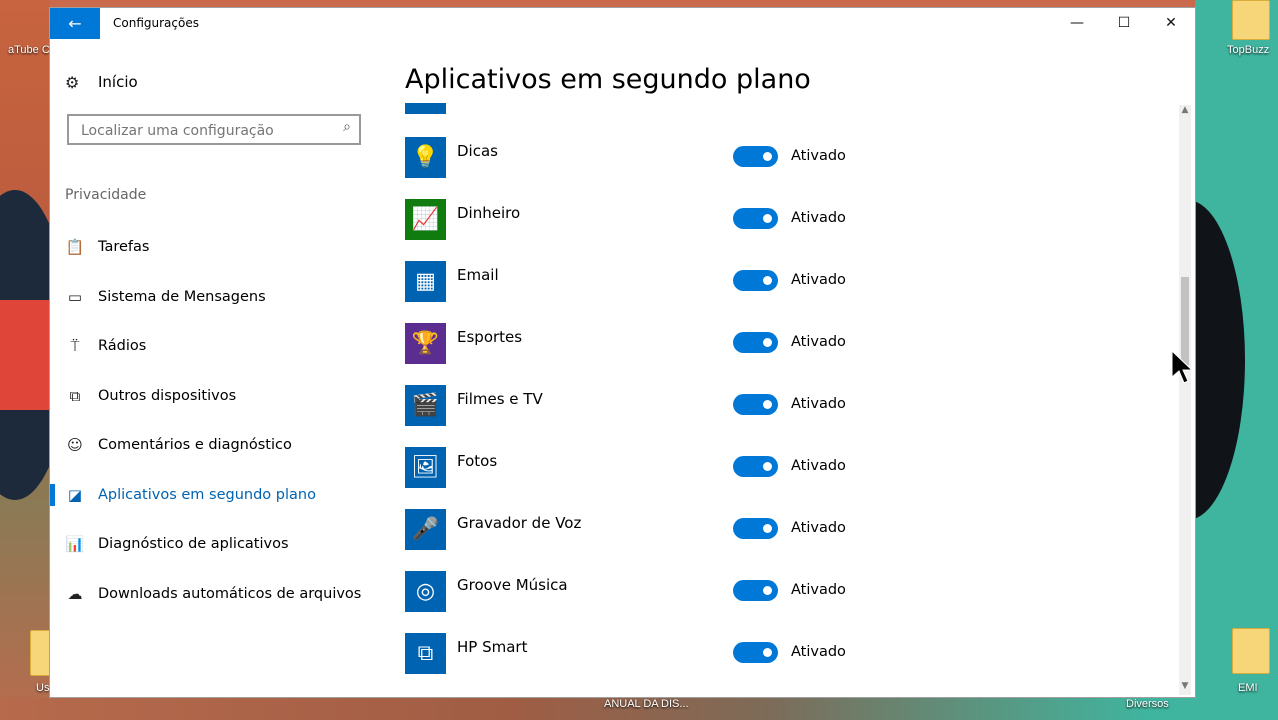 The height and width of the screenshot is (720, 1278). What do you see at coordinates (220, 445) in the screenshot?
I see `sidebar-item-comentarios: ☺ Comentários e diagnóstico` at bounding box center [220, 445].